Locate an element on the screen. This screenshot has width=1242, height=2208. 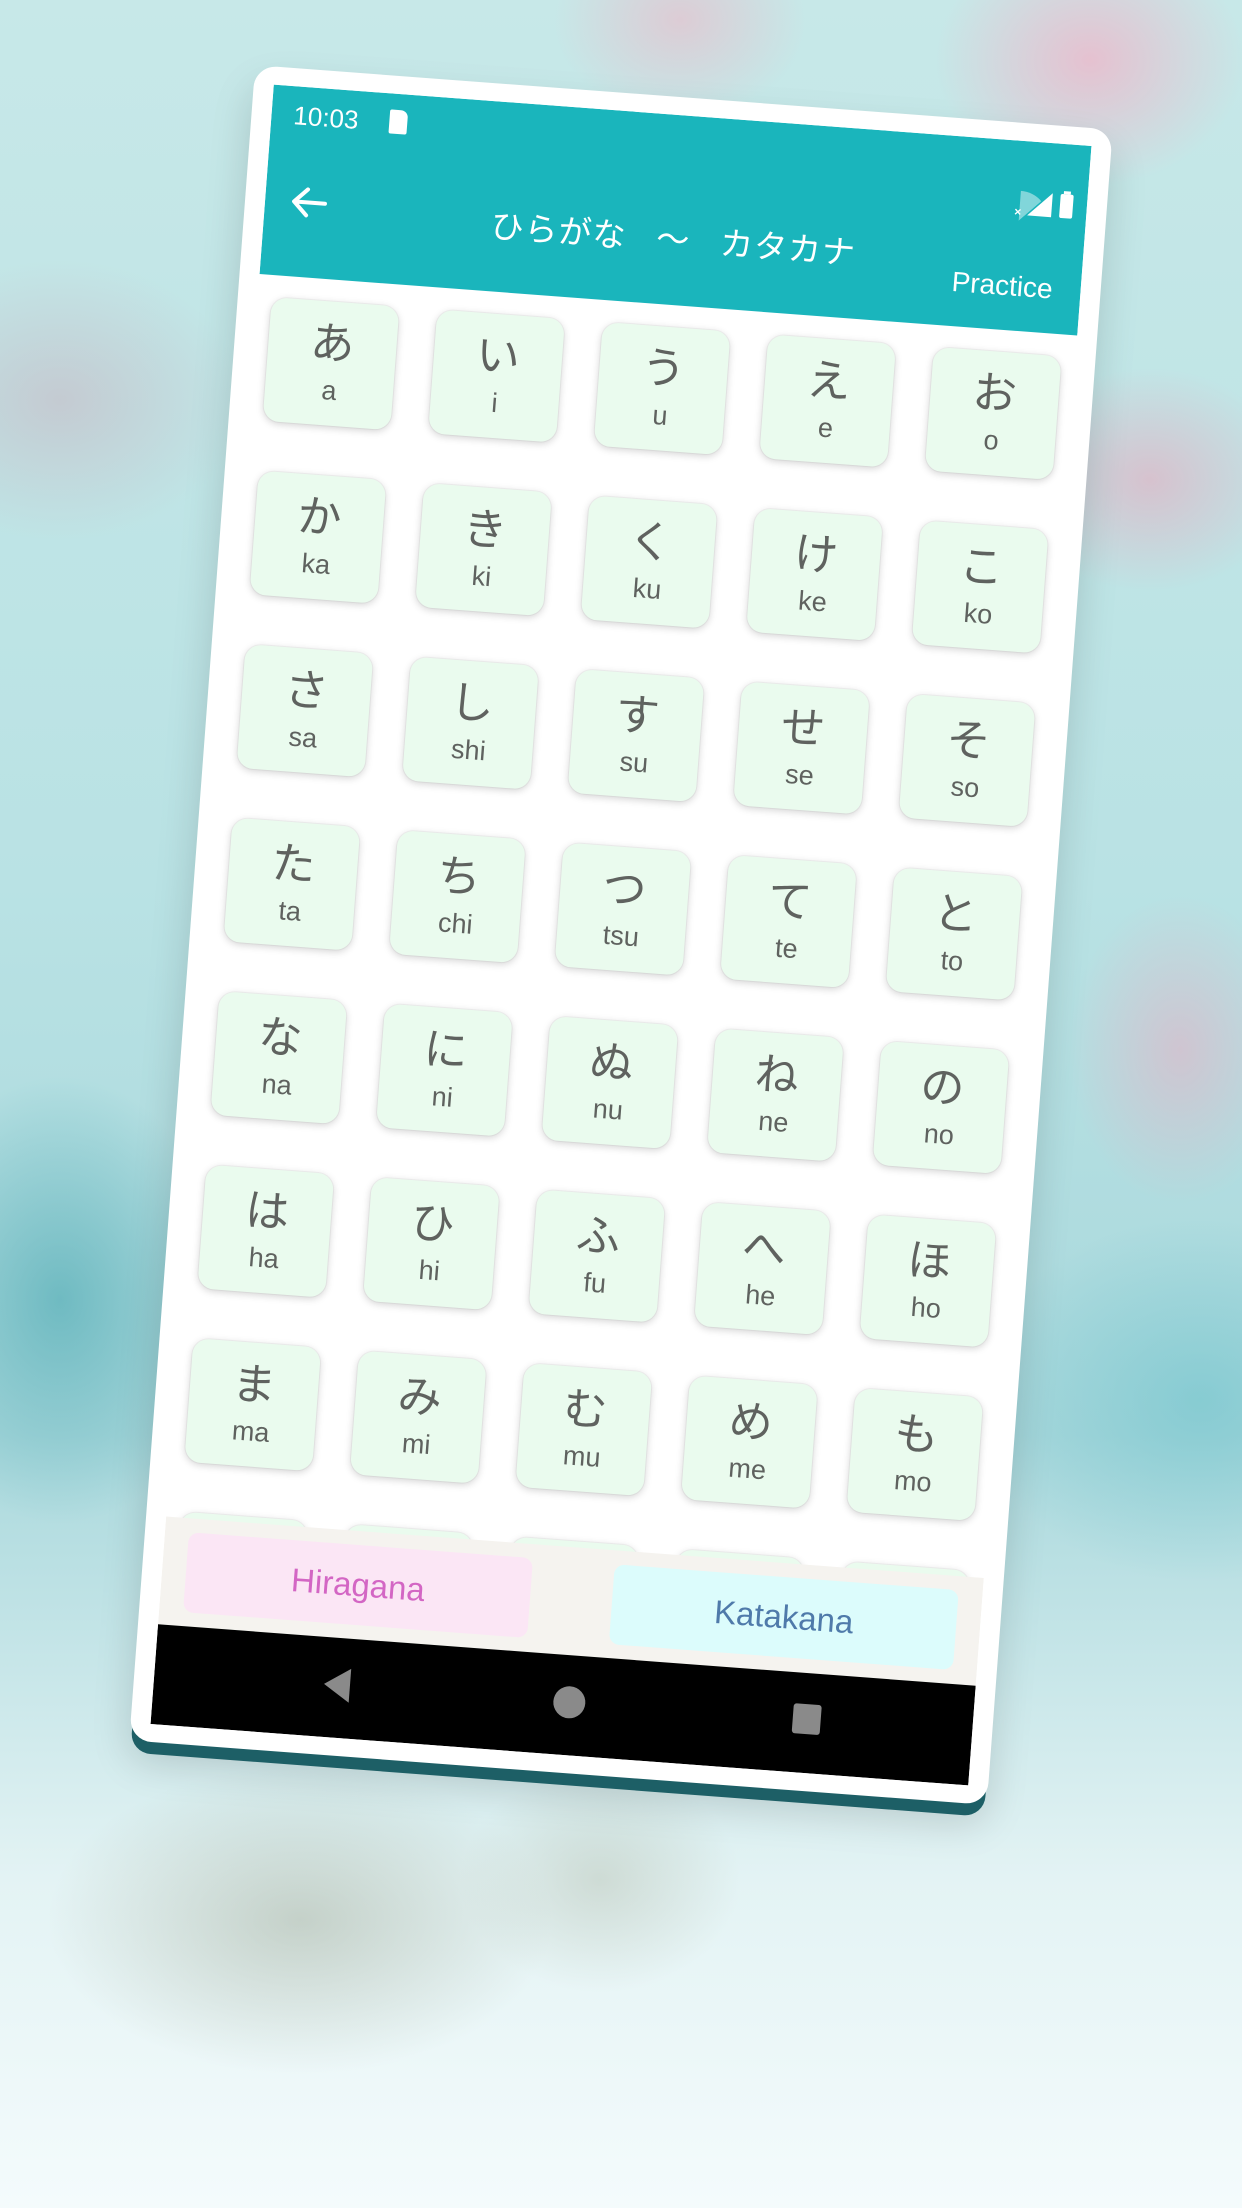
kana-character: う is located at coordinates (663, 369).